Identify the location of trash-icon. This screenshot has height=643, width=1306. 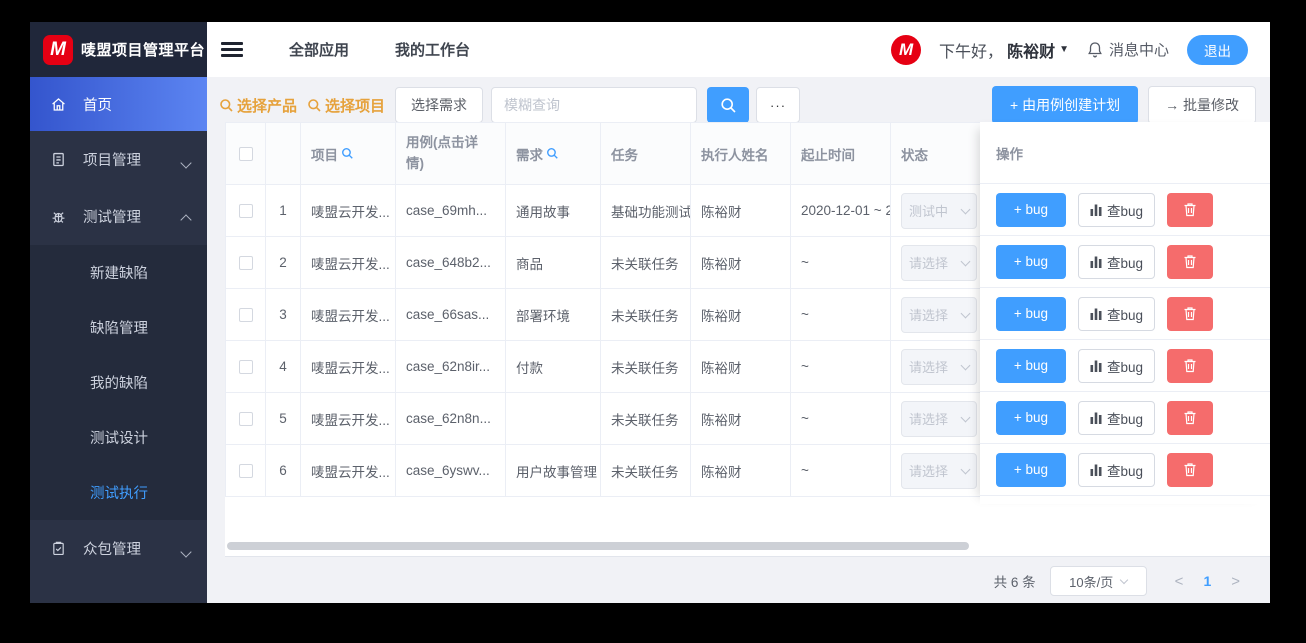
(1190, 314).